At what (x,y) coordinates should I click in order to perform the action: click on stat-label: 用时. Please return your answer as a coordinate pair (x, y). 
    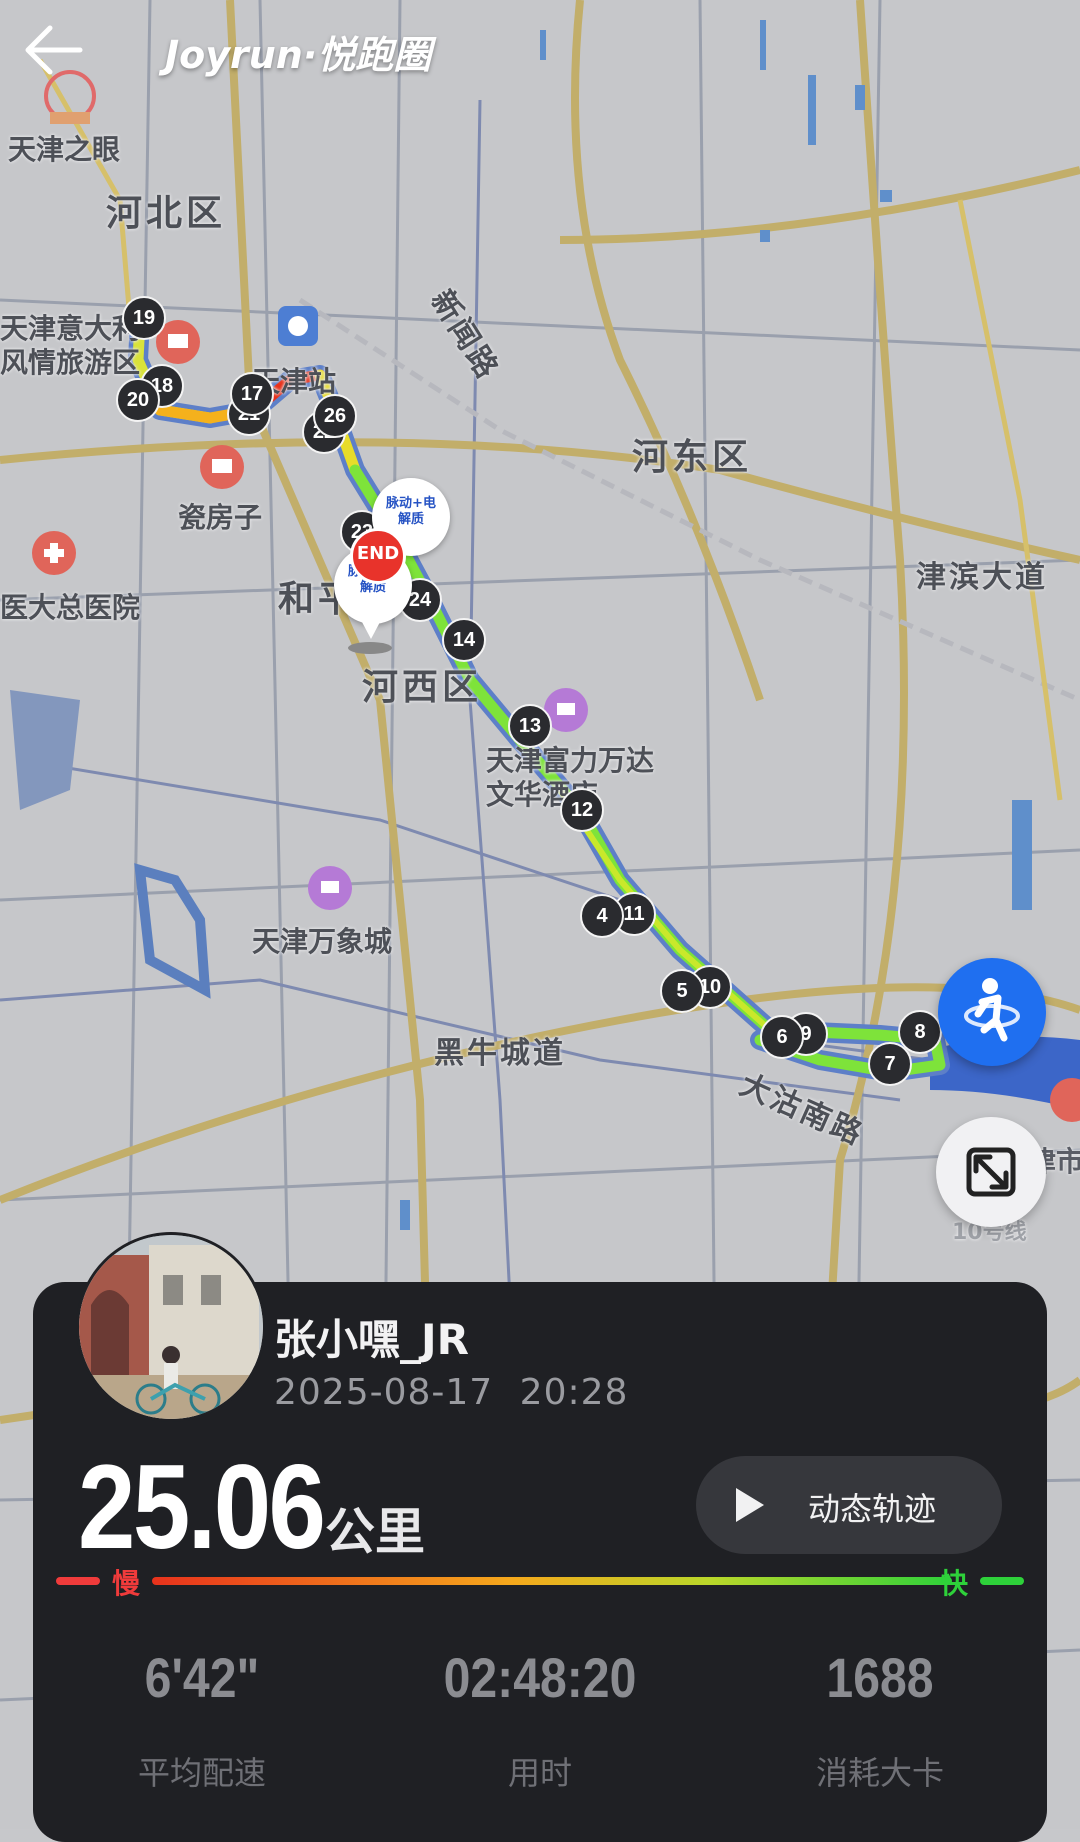
    Looking at the image, I should click on (539, 1773).